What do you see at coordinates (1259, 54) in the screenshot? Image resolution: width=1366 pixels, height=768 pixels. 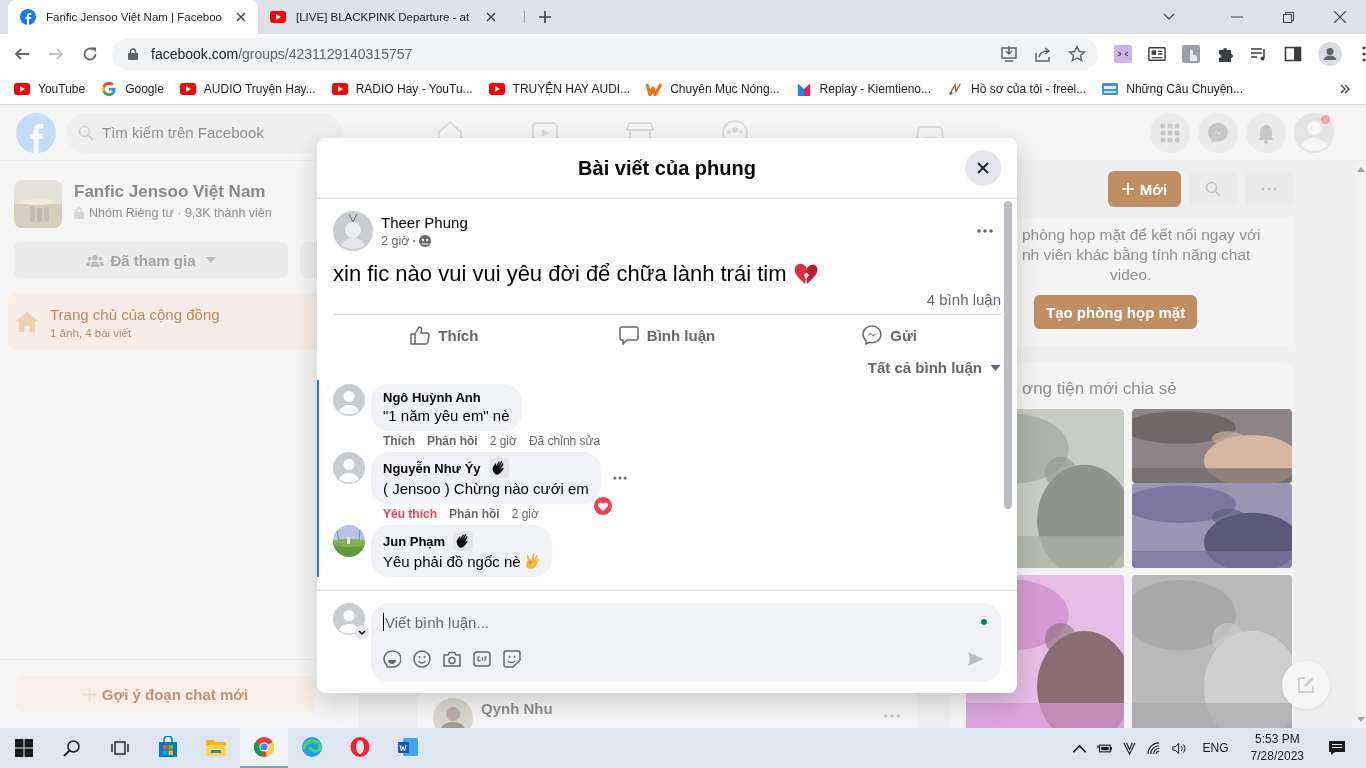 I see `playlist-icon` at bounding box center [1259, 54].